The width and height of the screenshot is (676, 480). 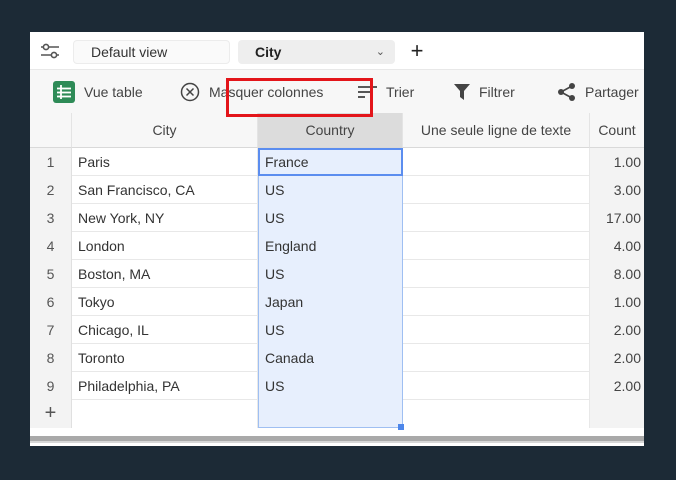 What do you see at coordinates (51, 162) in the screenshot?
I see `row-number: 1` at bounding box center [51, 162].